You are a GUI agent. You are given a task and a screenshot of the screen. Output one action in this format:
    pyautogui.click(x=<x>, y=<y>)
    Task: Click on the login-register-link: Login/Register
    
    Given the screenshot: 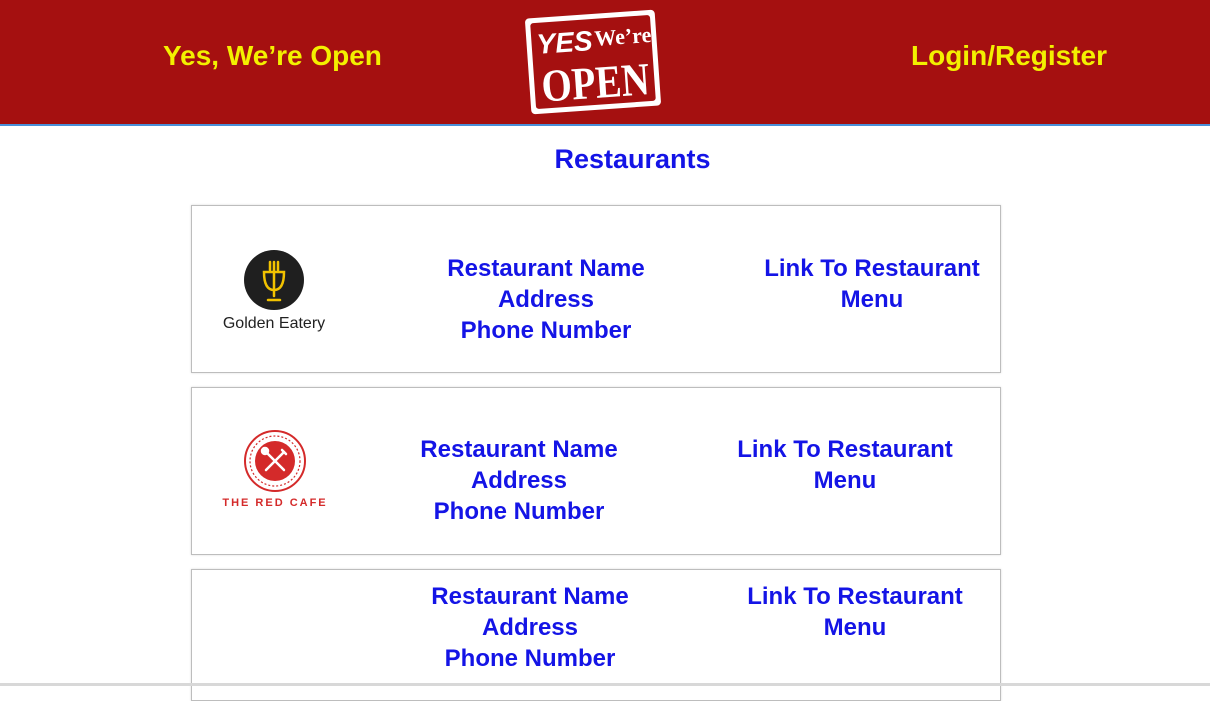 What is the action you would take?
    pyautogui.click(x=1009, y=56)
    